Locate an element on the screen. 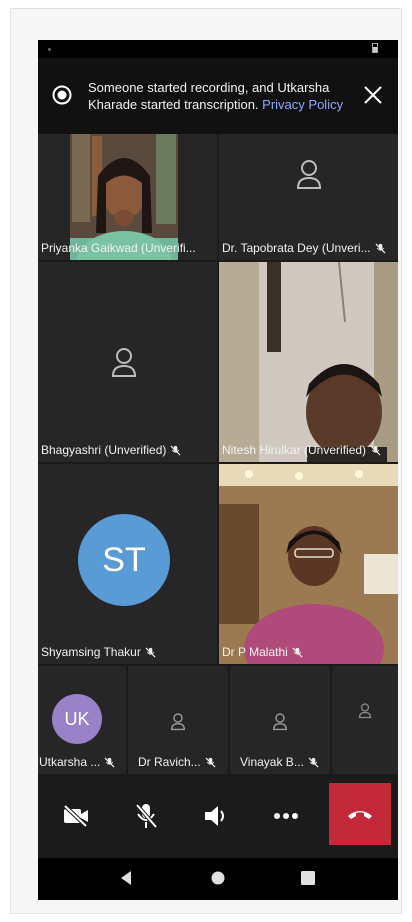 This screenshot has height=922, width=412. camera-off-icon is located at coordinates (75, 816).